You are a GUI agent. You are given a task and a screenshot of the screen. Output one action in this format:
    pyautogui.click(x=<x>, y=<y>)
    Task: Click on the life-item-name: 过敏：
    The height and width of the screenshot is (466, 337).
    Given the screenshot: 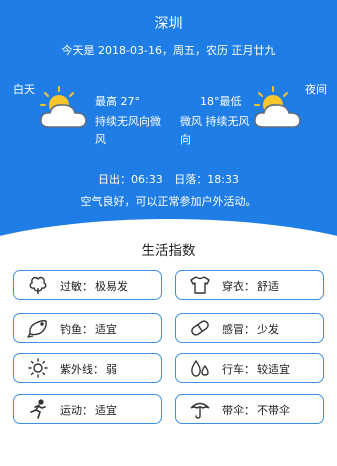 What is the action you would take?
    pyautogui.click(x=76, y=286)
    